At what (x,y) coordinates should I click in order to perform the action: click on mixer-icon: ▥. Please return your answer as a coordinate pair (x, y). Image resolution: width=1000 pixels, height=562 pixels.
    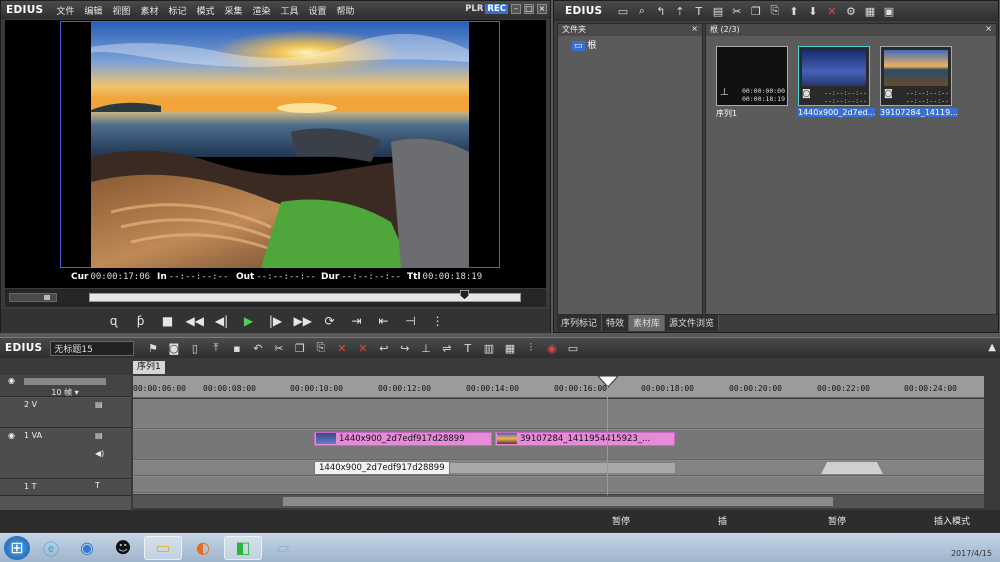
    Looking at the image, I should click on (488, 348).